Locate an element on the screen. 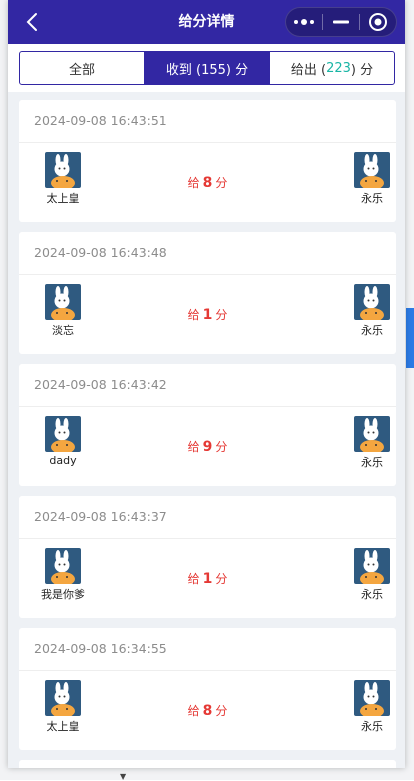  giver-name: 我是你爹 is located at coordinates (63, 594).